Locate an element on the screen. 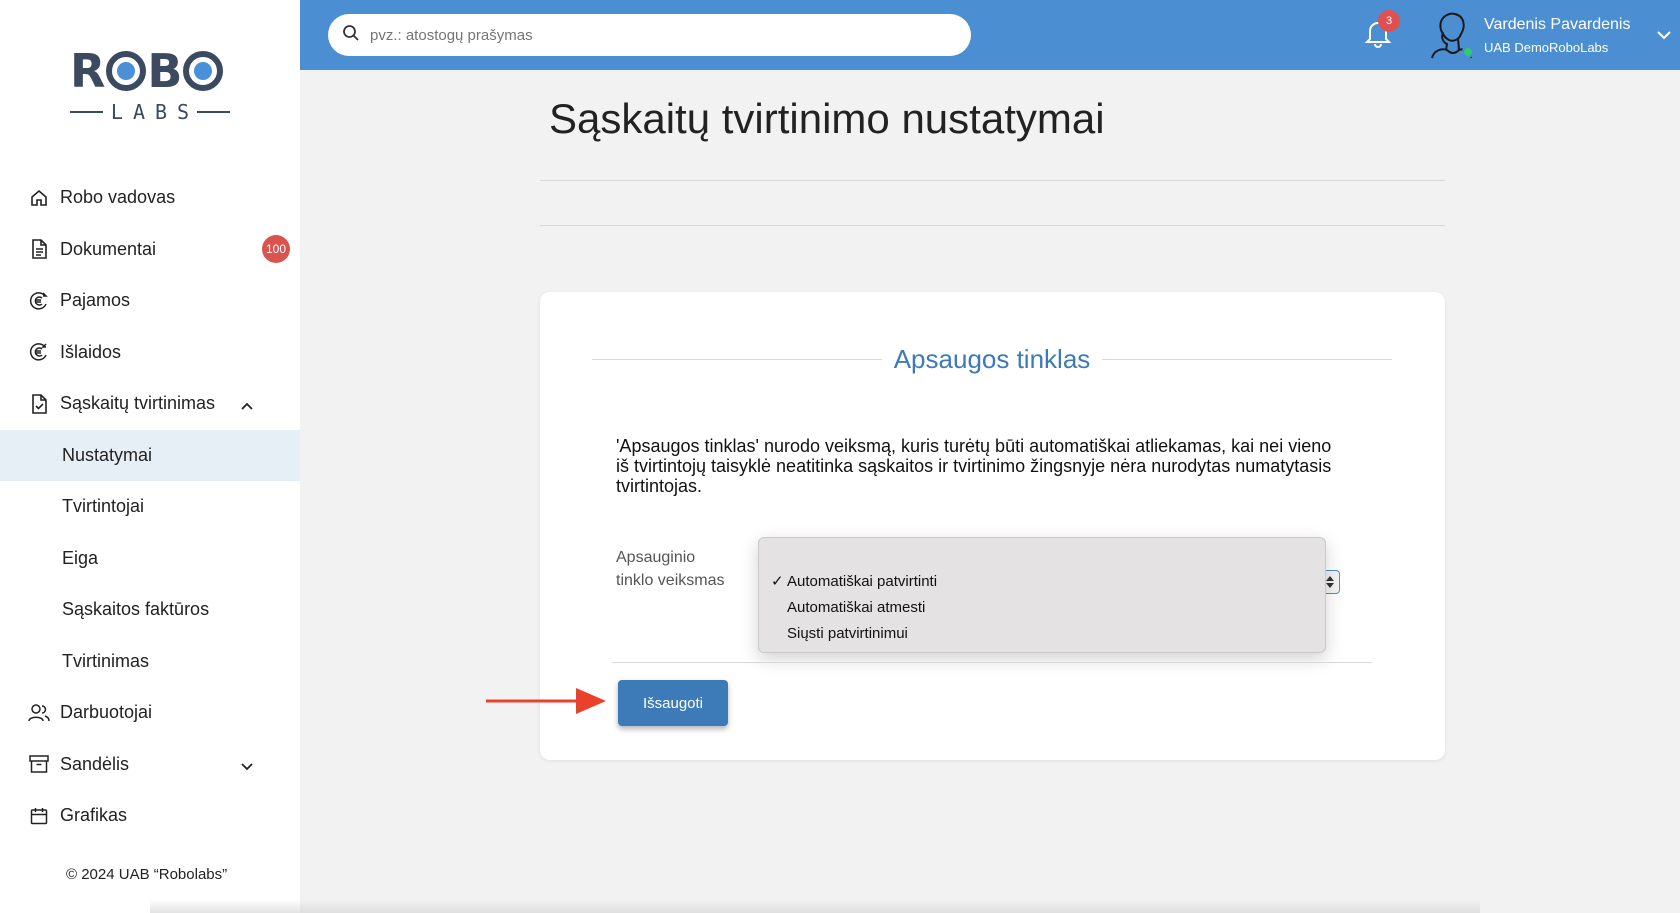 The image size is (1680, 913). sidebar-item-saskaitu-tvirtinimas: Sąskaitų tvirtinimas is located at coordinates (150, 404).